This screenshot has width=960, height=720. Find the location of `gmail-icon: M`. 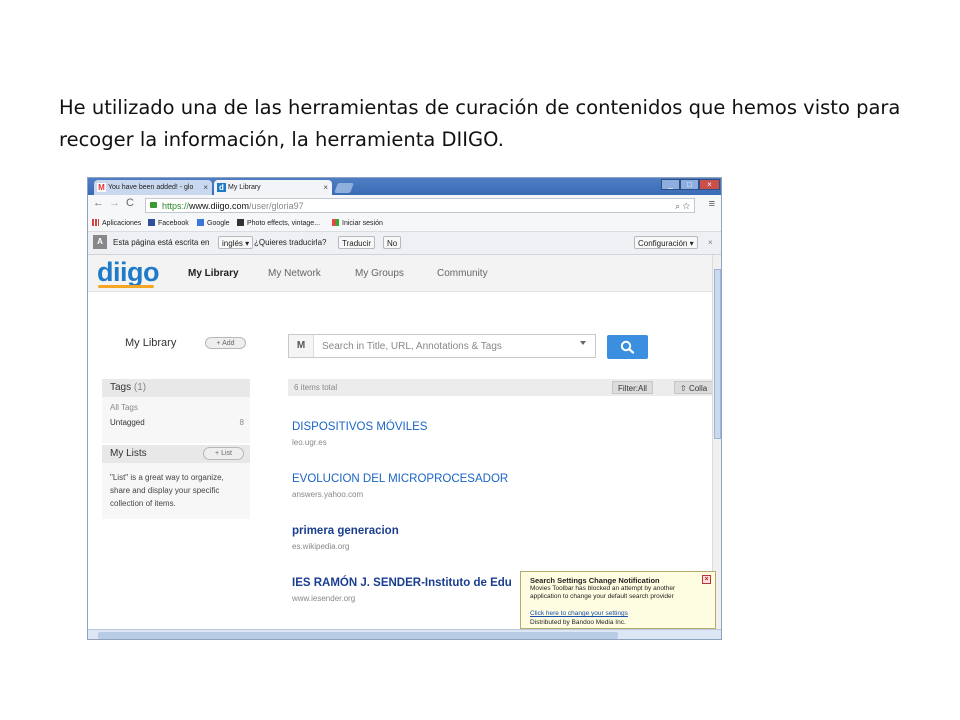

gmail-icon: M is located at coordinates (101, 187).